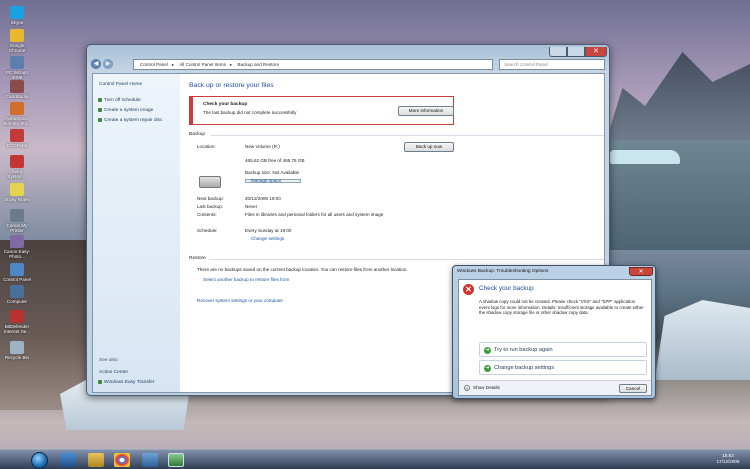 The width and height of the screenshot is (750, 469). Describe the element at coordinates (154, 64) in the screenshot. I see `breadcrumb-item: Control Panel` at that location.